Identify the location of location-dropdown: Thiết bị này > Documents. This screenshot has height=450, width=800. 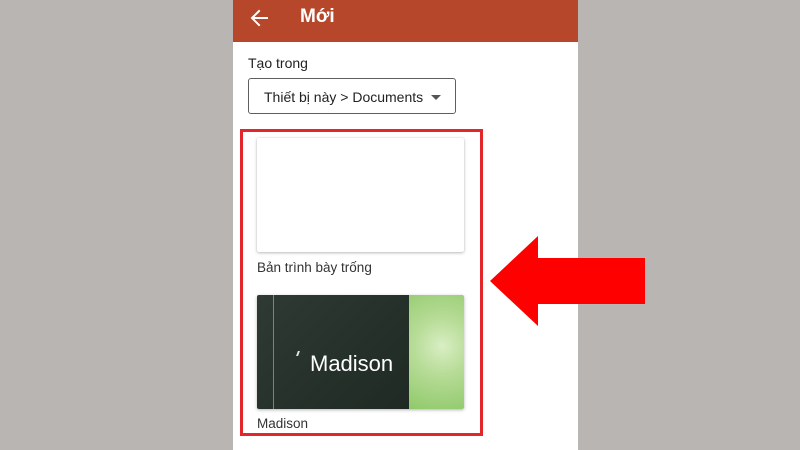
(352, 96).